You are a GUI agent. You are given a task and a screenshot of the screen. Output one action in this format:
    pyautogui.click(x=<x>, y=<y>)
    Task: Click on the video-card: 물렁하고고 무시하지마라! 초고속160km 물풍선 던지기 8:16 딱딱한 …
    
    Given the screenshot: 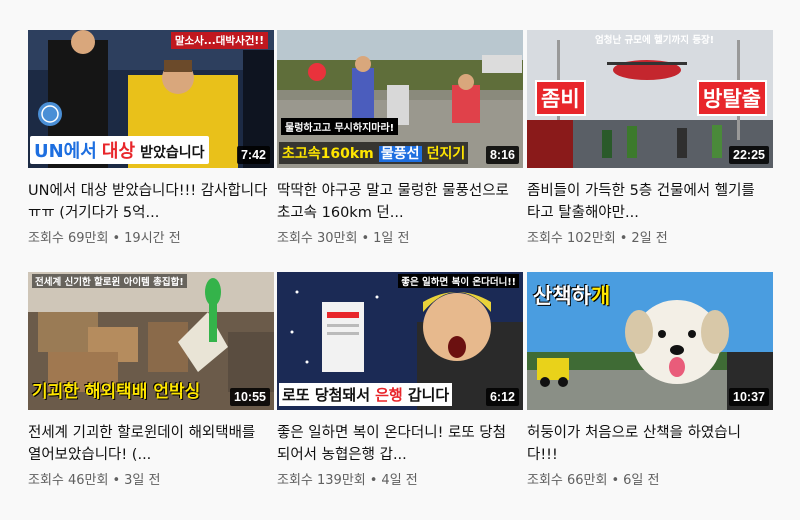 What is the action you would take?
    pyautogui.click(x=400, y=139)
    